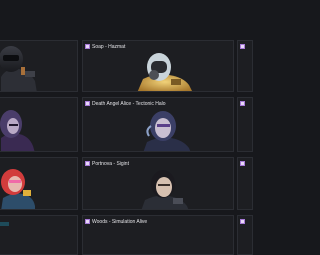 This screenshot has height=255, width=320. Describe the element at coordinates (120, 221) in the screenshot. I see `operator-skin-name: Woods - Simulation Alive` at that location.